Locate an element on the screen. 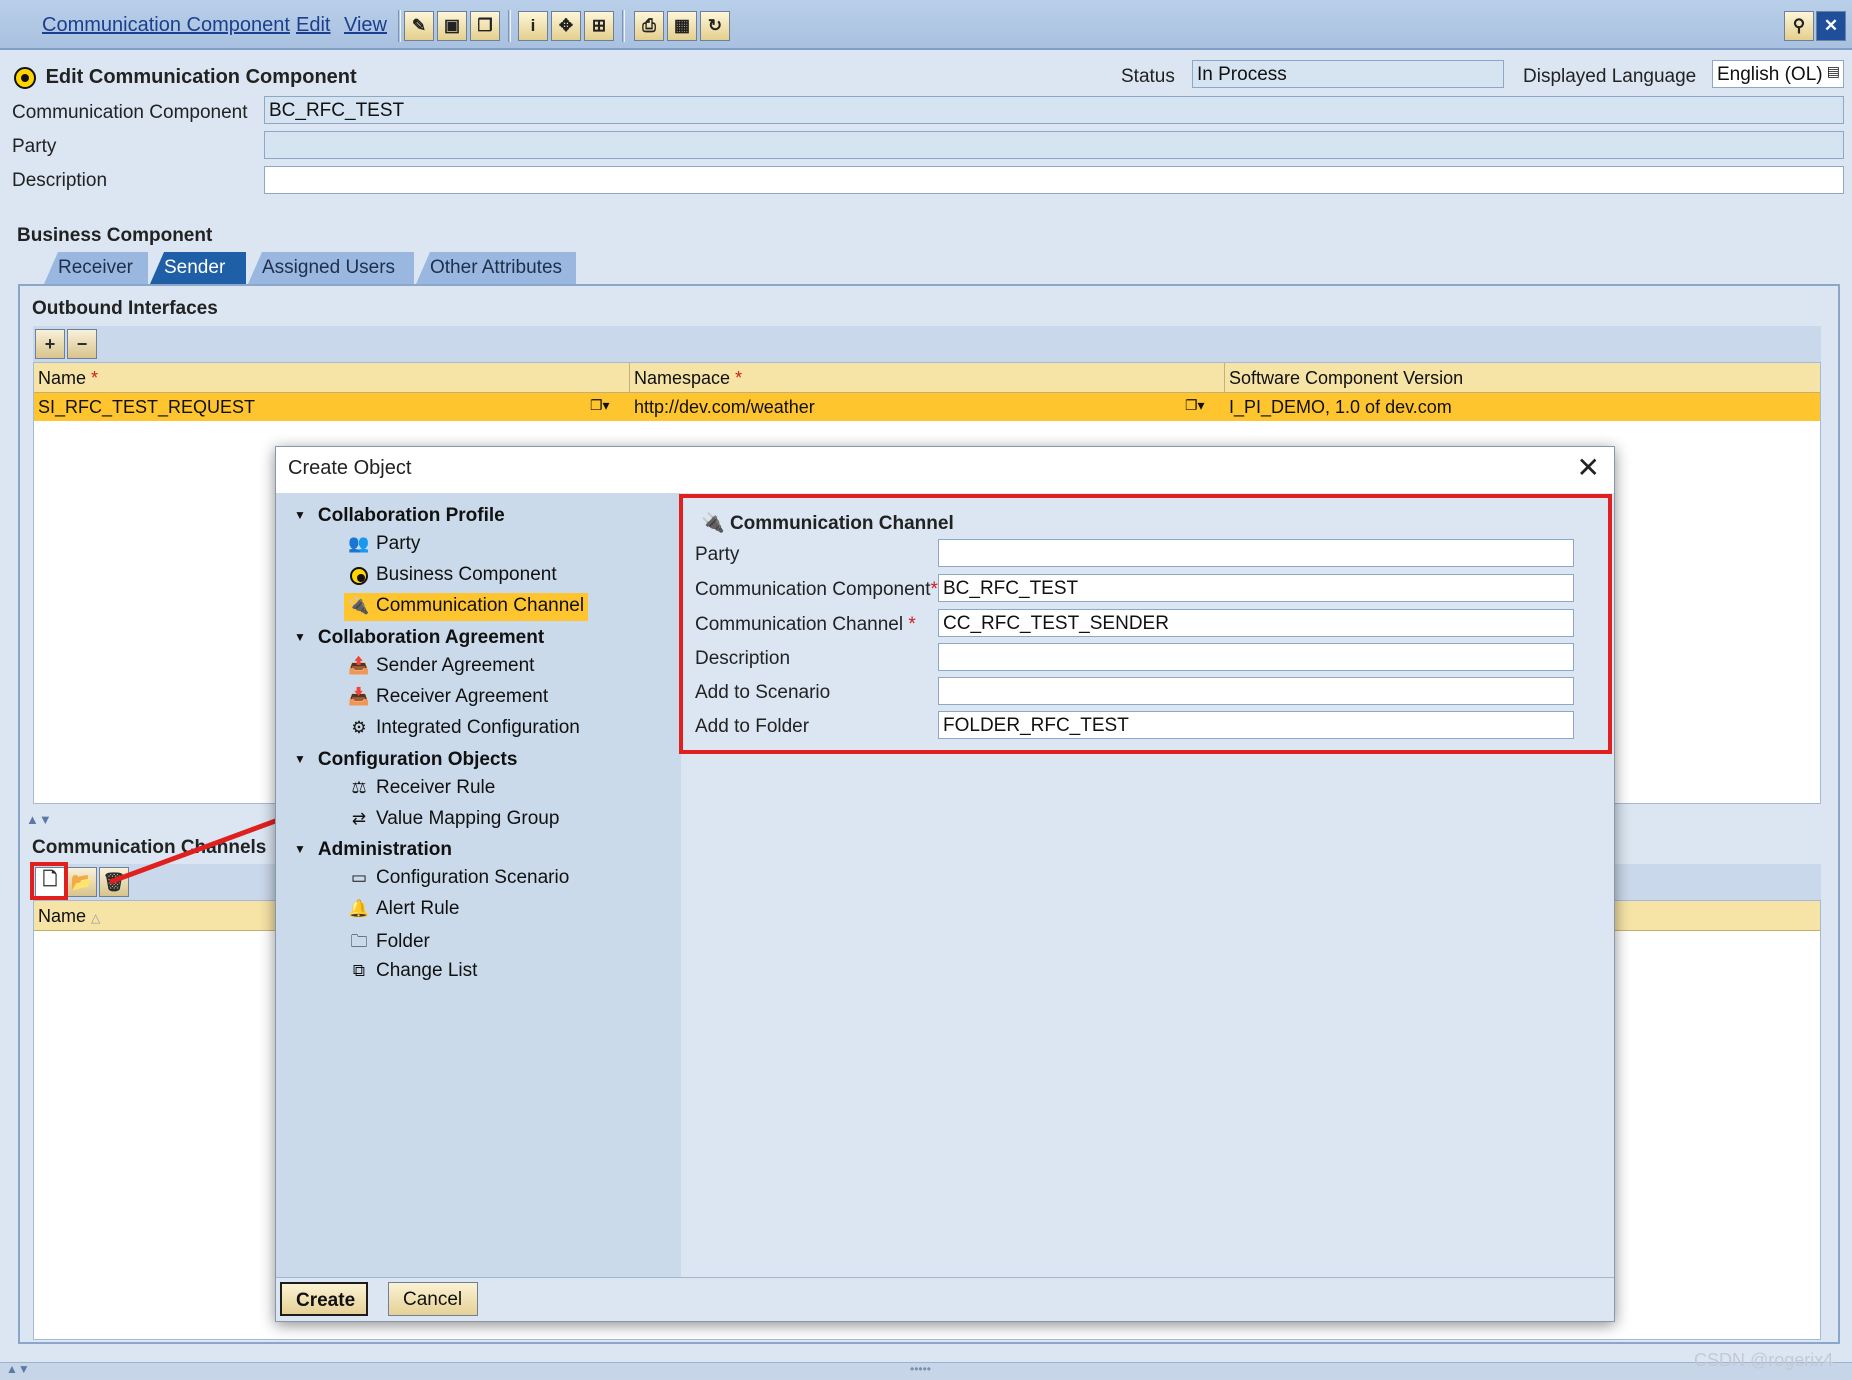 The image size is (1852, 1380). sender-agreement-icon: 📤 is located at coordinates (359, 665).